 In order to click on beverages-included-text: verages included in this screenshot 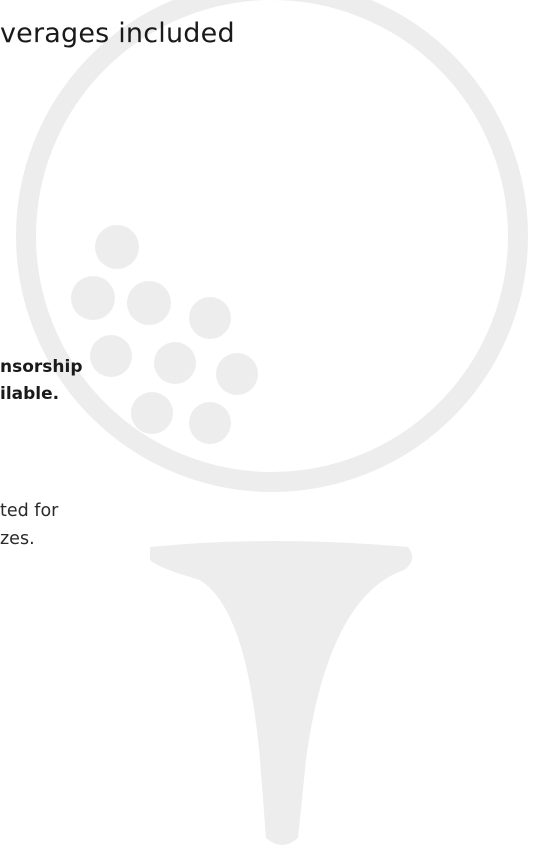, I will do `click(117, 33)`.